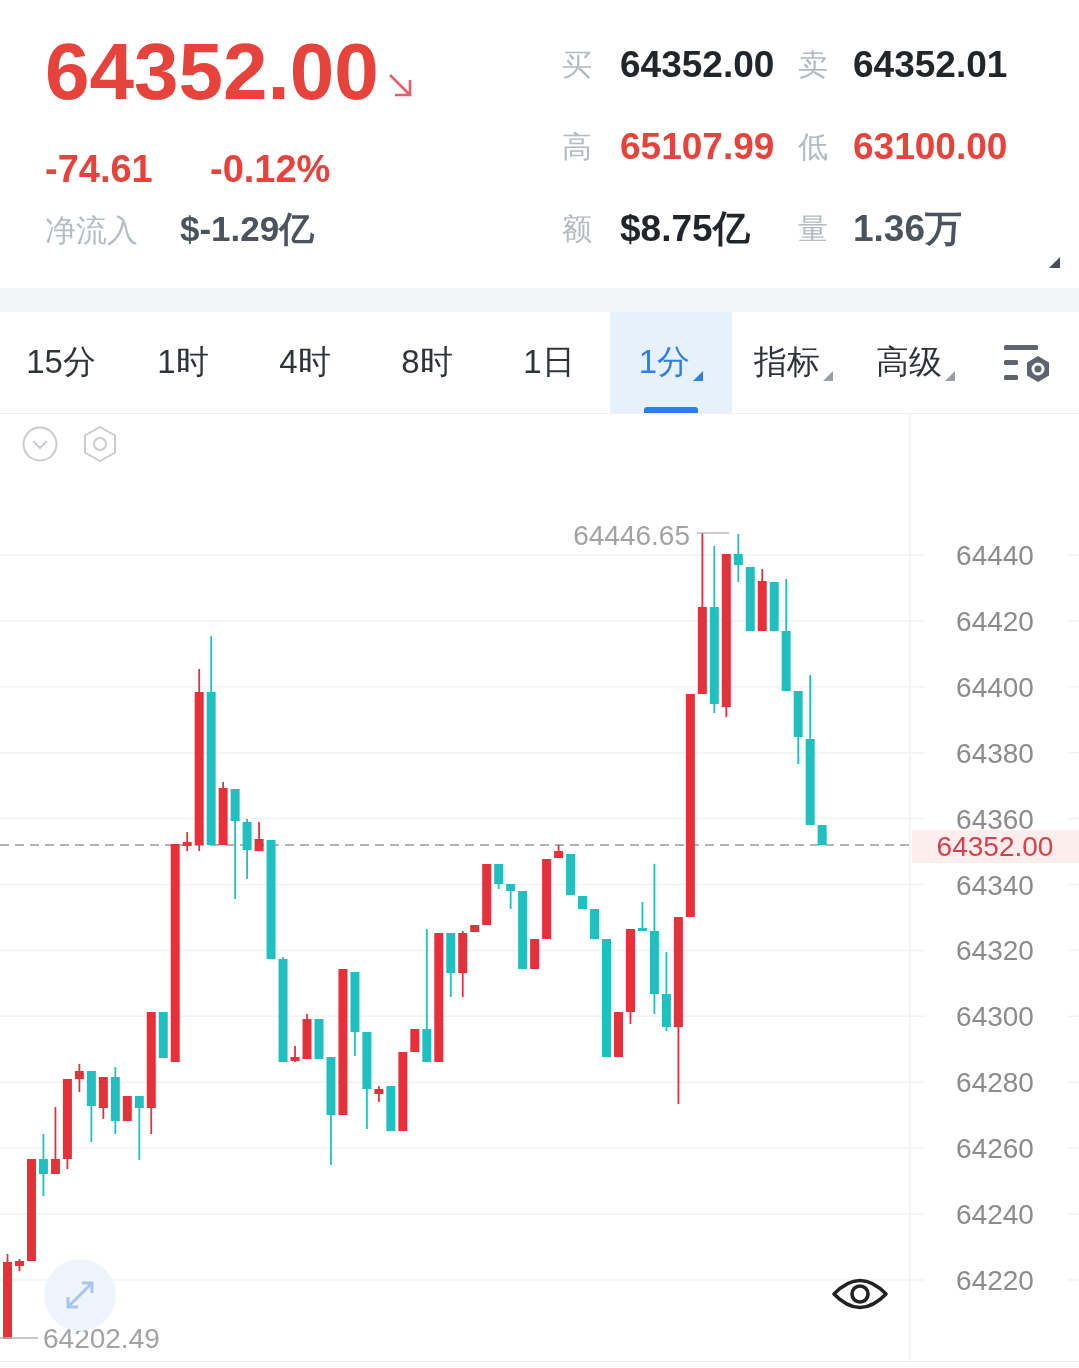 The height and width of the screenshot is (1368, 1079). I want to click on price-axis-label: 64420, so click(995, 621).